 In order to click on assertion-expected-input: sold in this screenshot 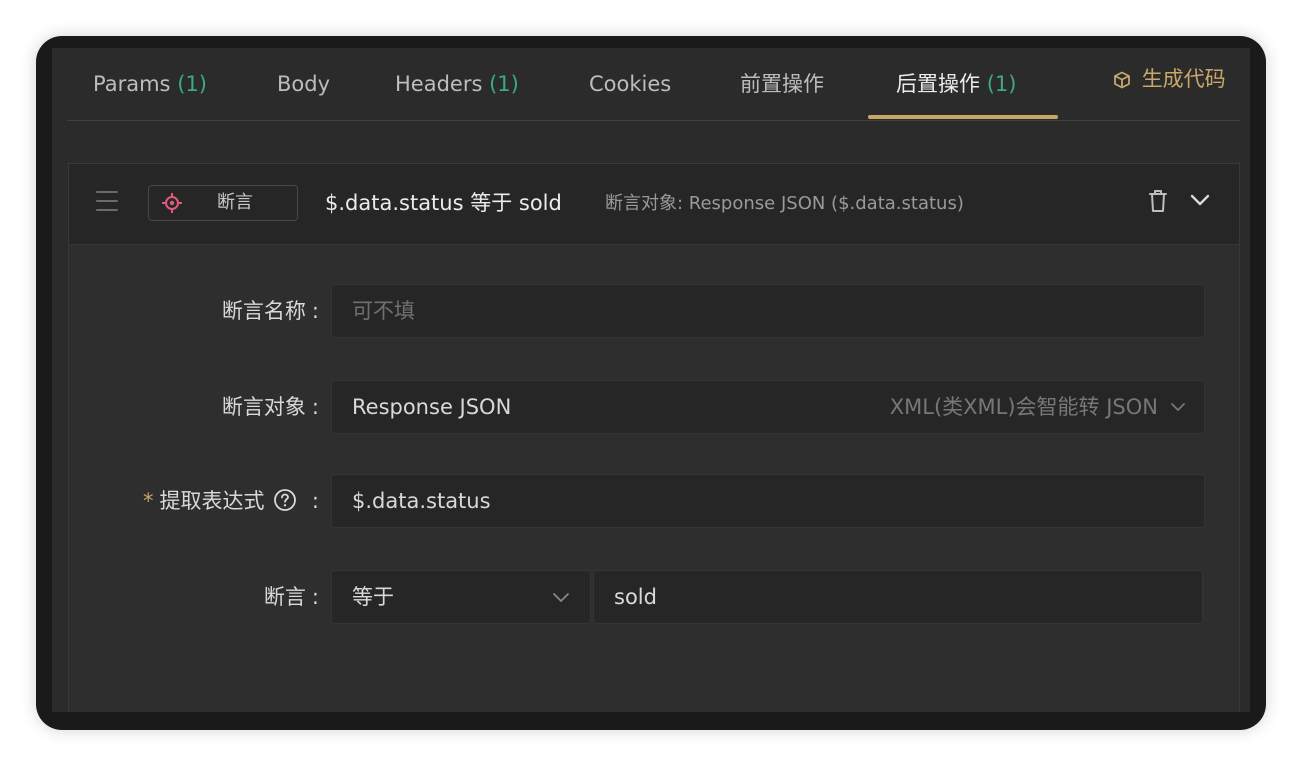, I will do `click(898, 597)`.